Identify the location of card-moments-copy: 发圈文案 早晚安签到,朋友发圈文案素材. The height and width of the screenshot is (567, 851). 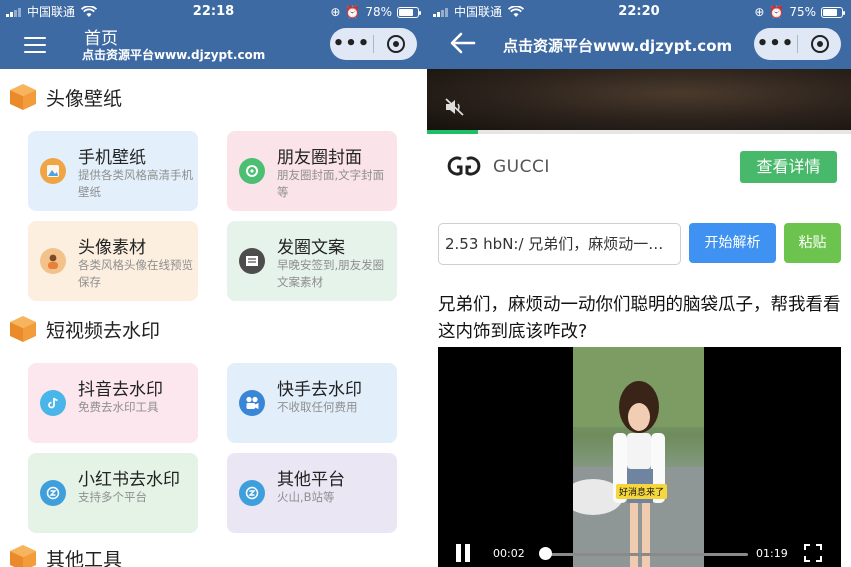
(312, 261).